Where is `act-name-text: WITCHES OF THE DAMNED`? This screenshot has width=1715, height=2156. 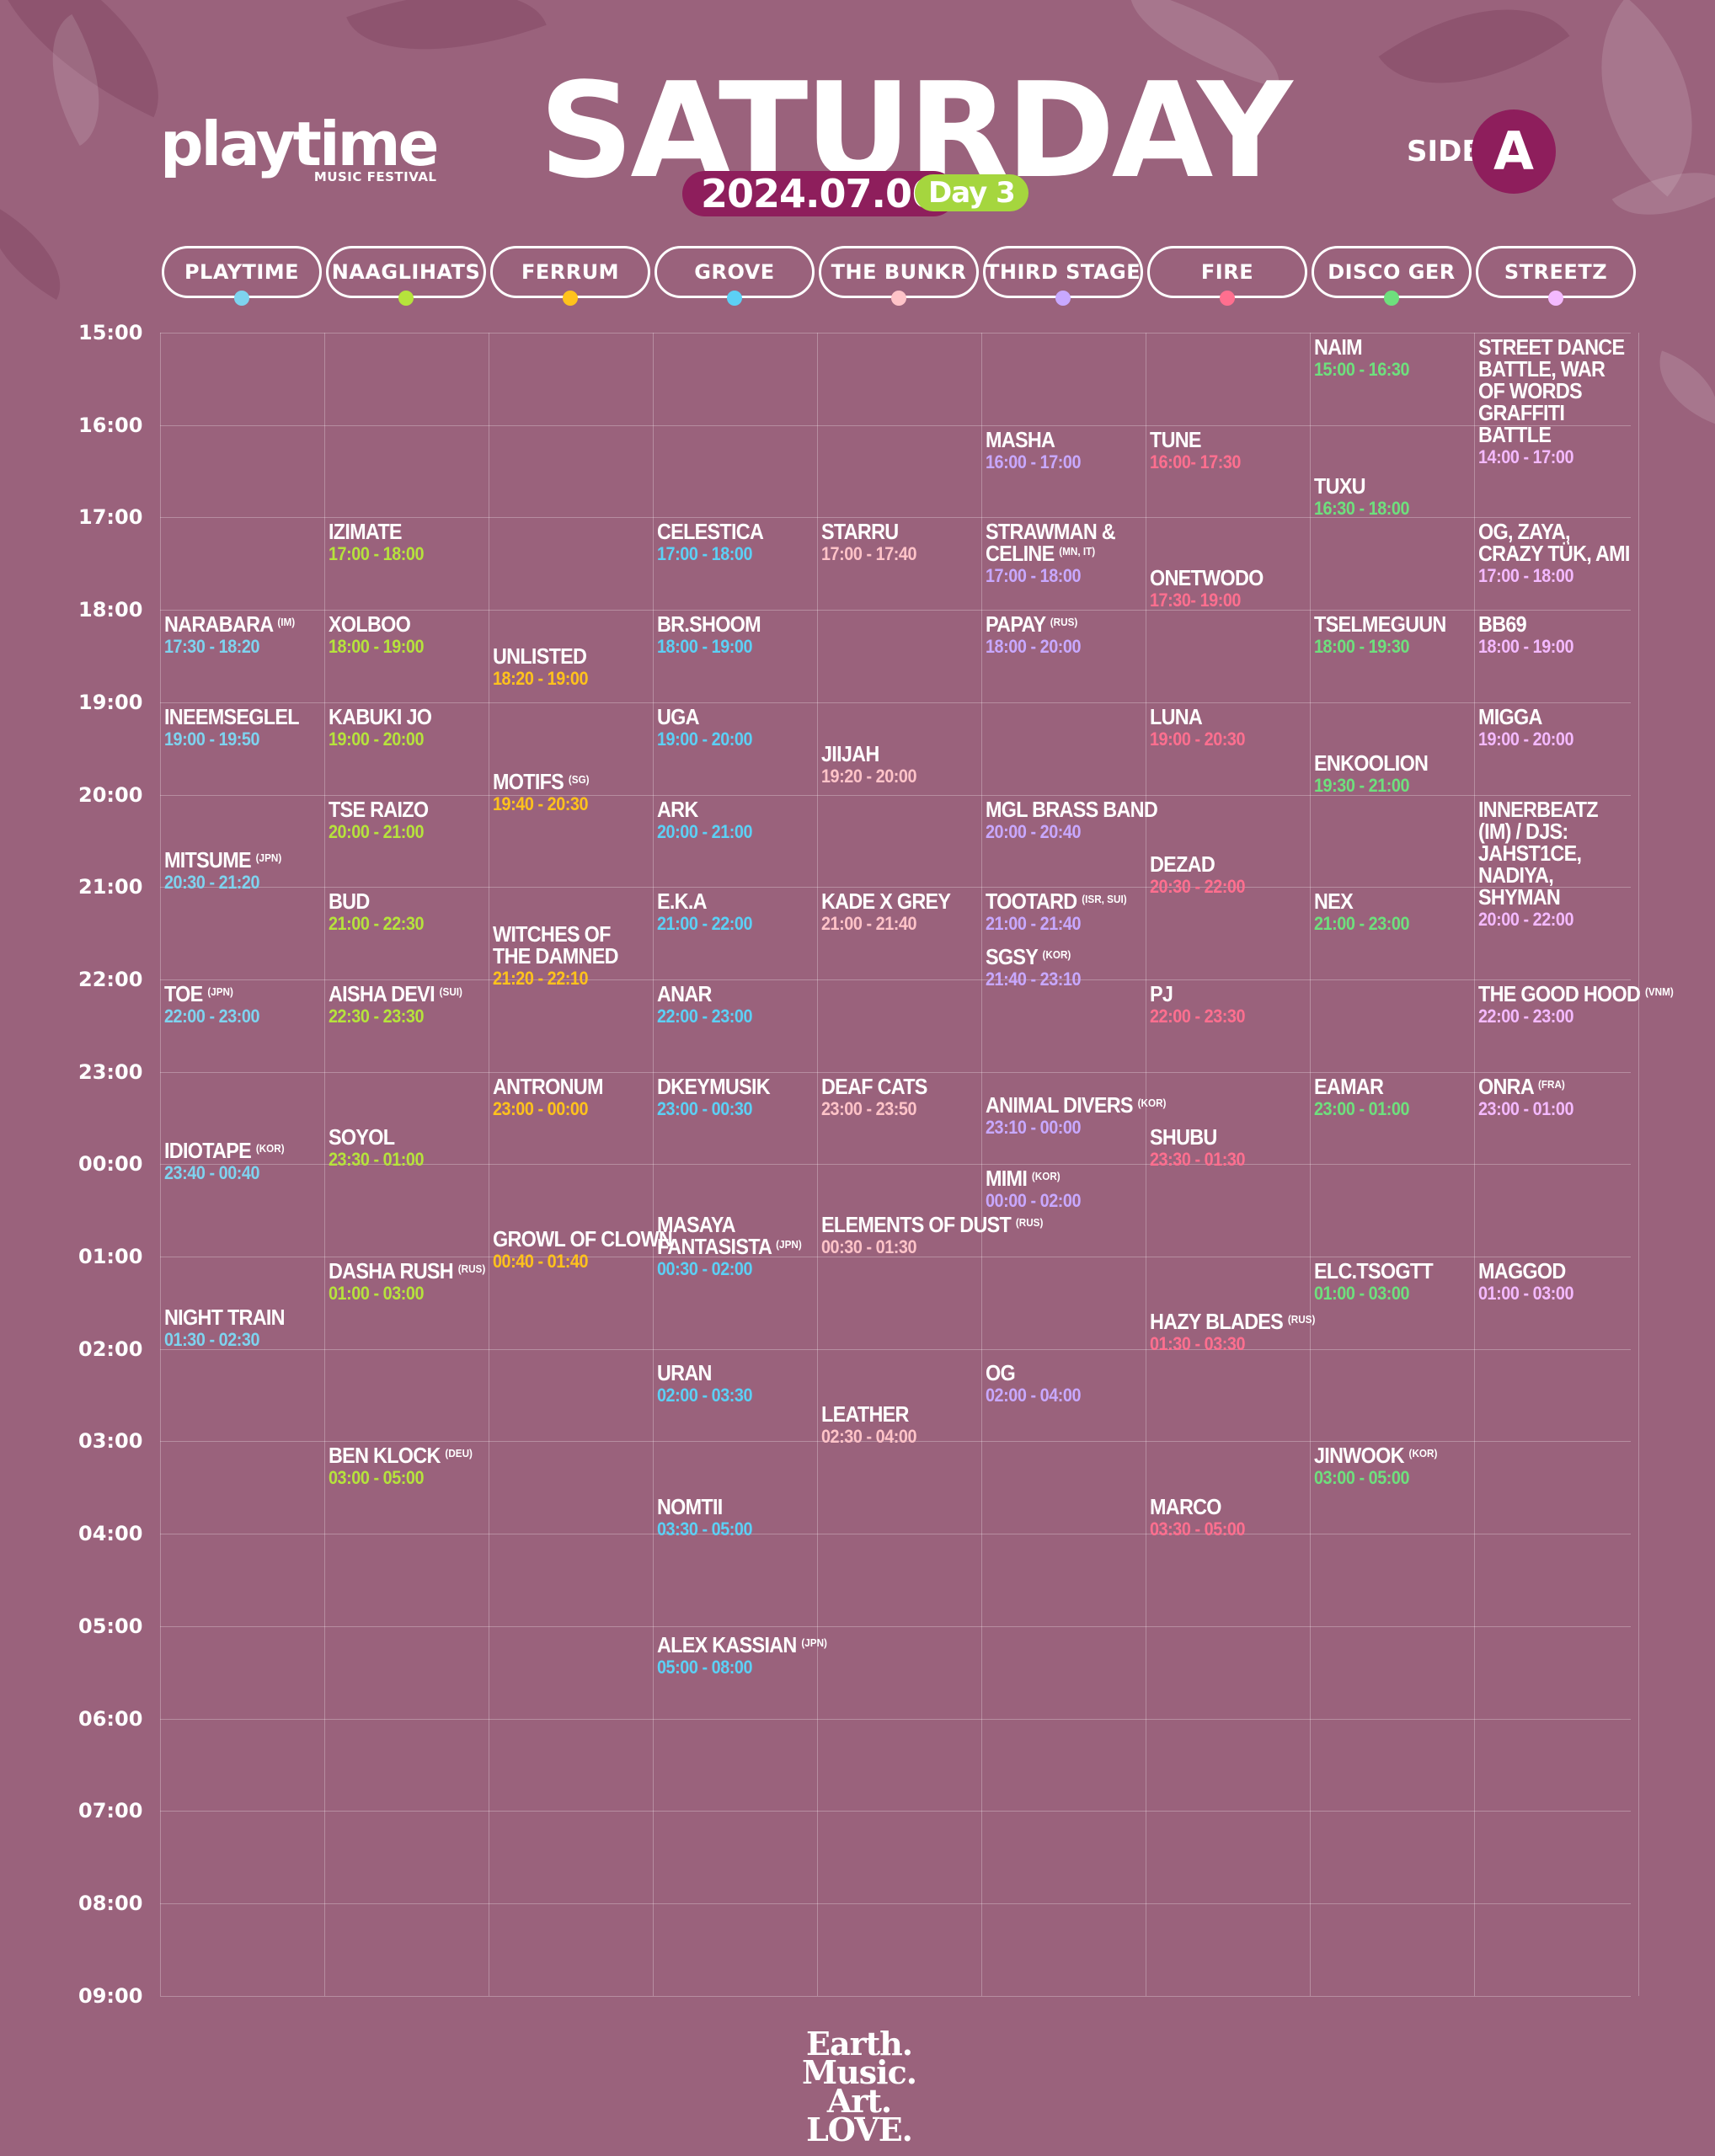 act-name-text: WITCHES OF THE DAMNED is located at coordinates (556, 945).